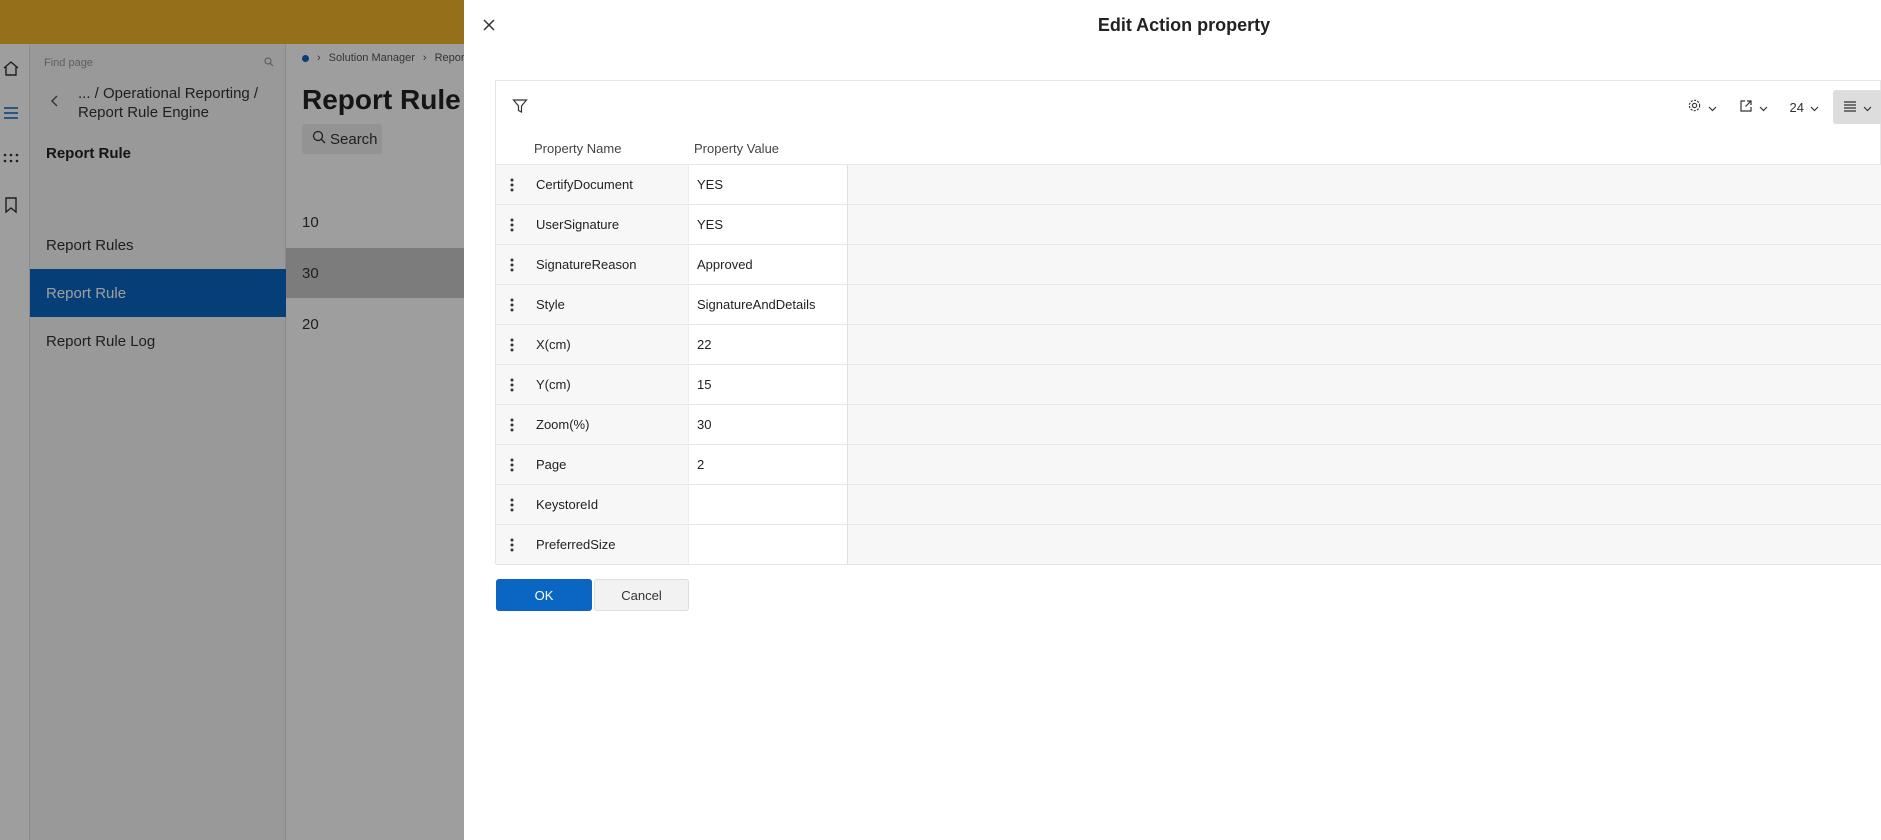 This screenshot has width=1881, height=840. Describe the element at coordinates (768, 464) in the screenshot. I see `property-value-input: 2` at that location.